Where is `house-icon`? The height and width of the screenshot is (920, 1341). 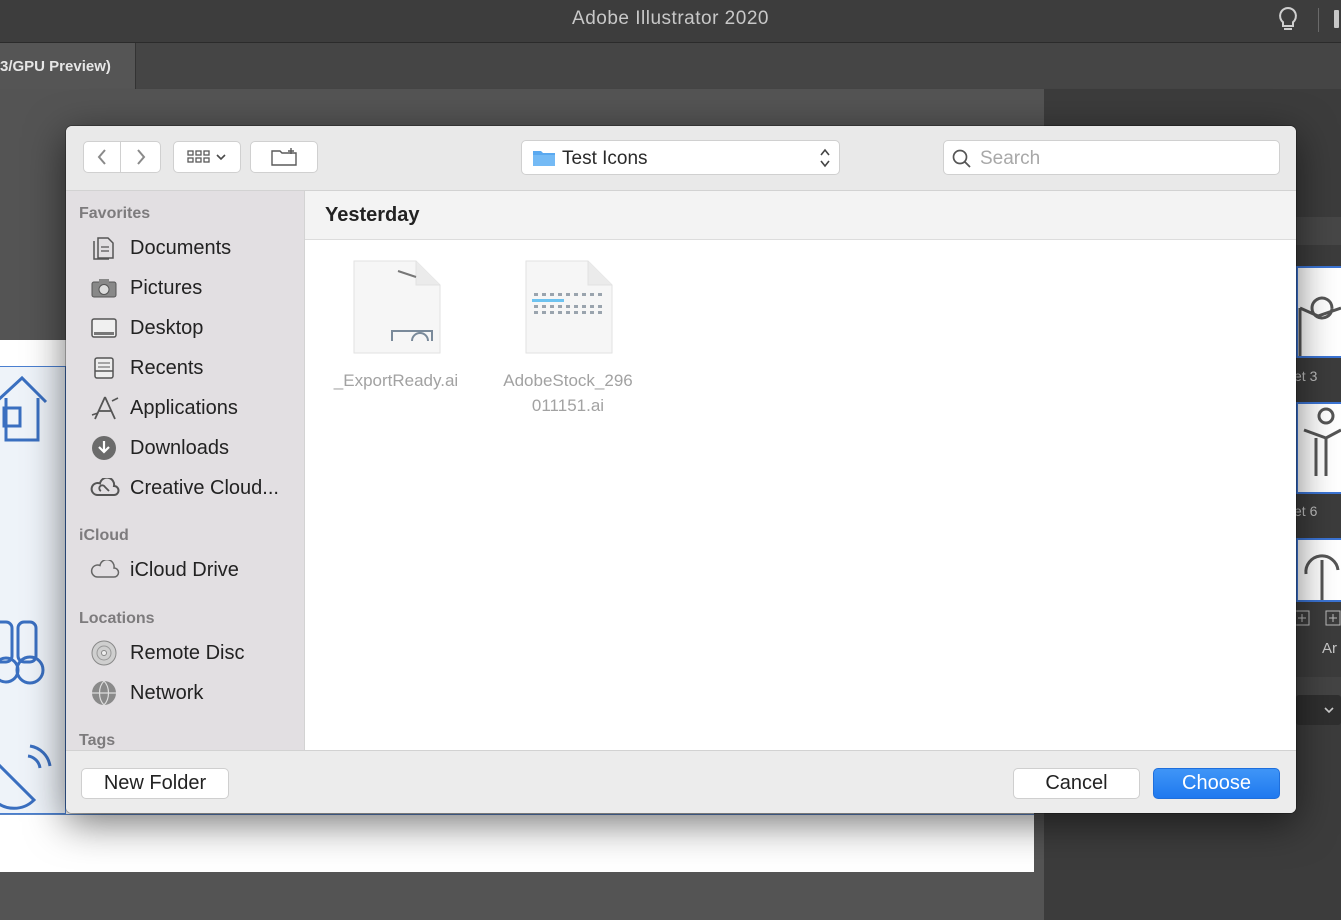 house-icon is located at coordinates (25, 411).